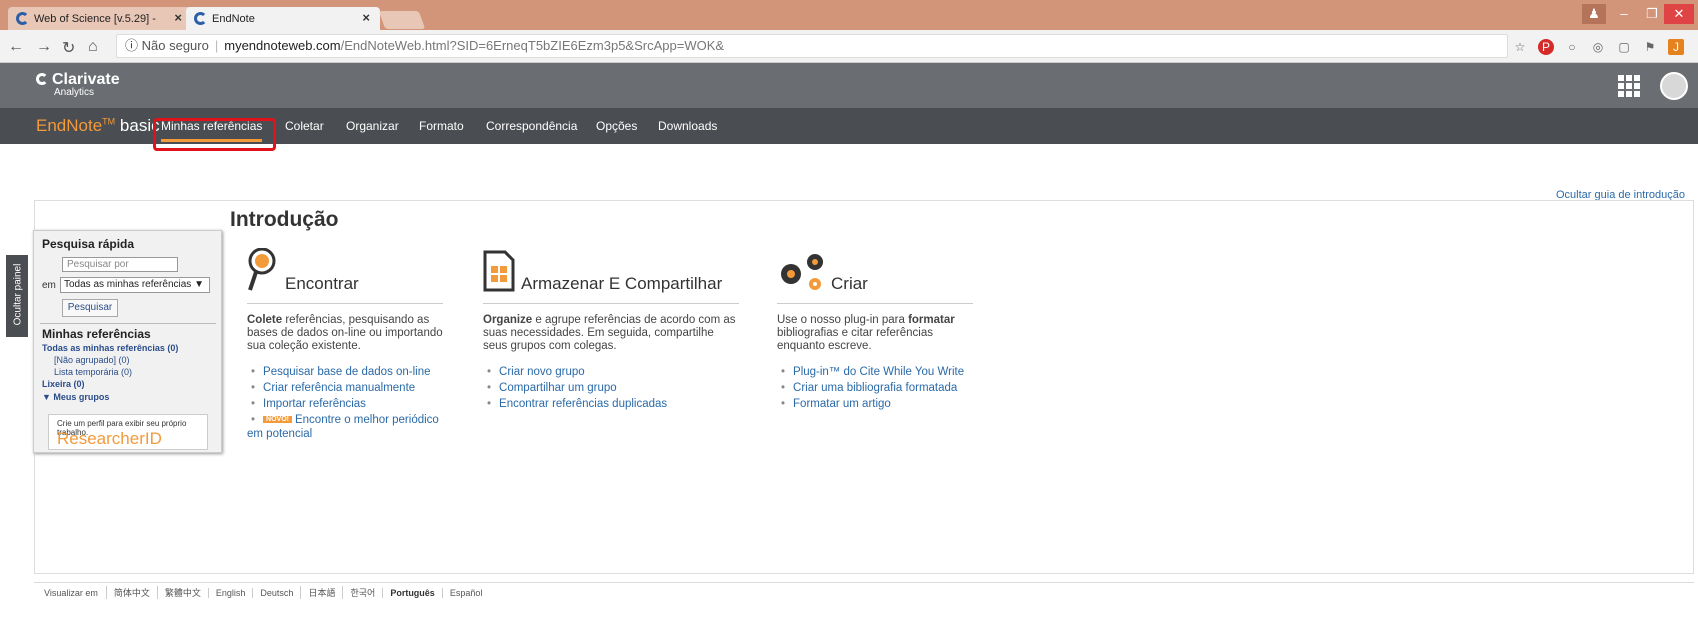  I want to click on list-item: Criar uma bibliografia formatada, so click(870, 388).